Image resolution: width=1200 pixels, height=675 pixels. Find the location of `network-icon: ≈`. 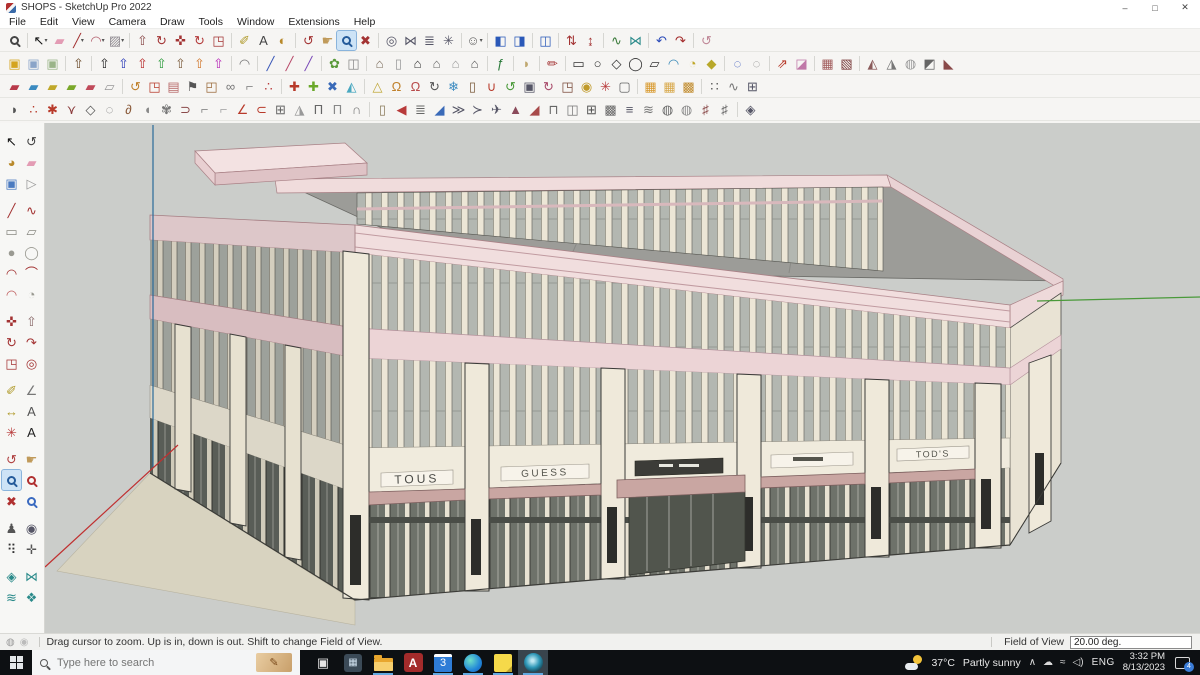

network-icon: ≈ is located at coordinates (1063, 662).